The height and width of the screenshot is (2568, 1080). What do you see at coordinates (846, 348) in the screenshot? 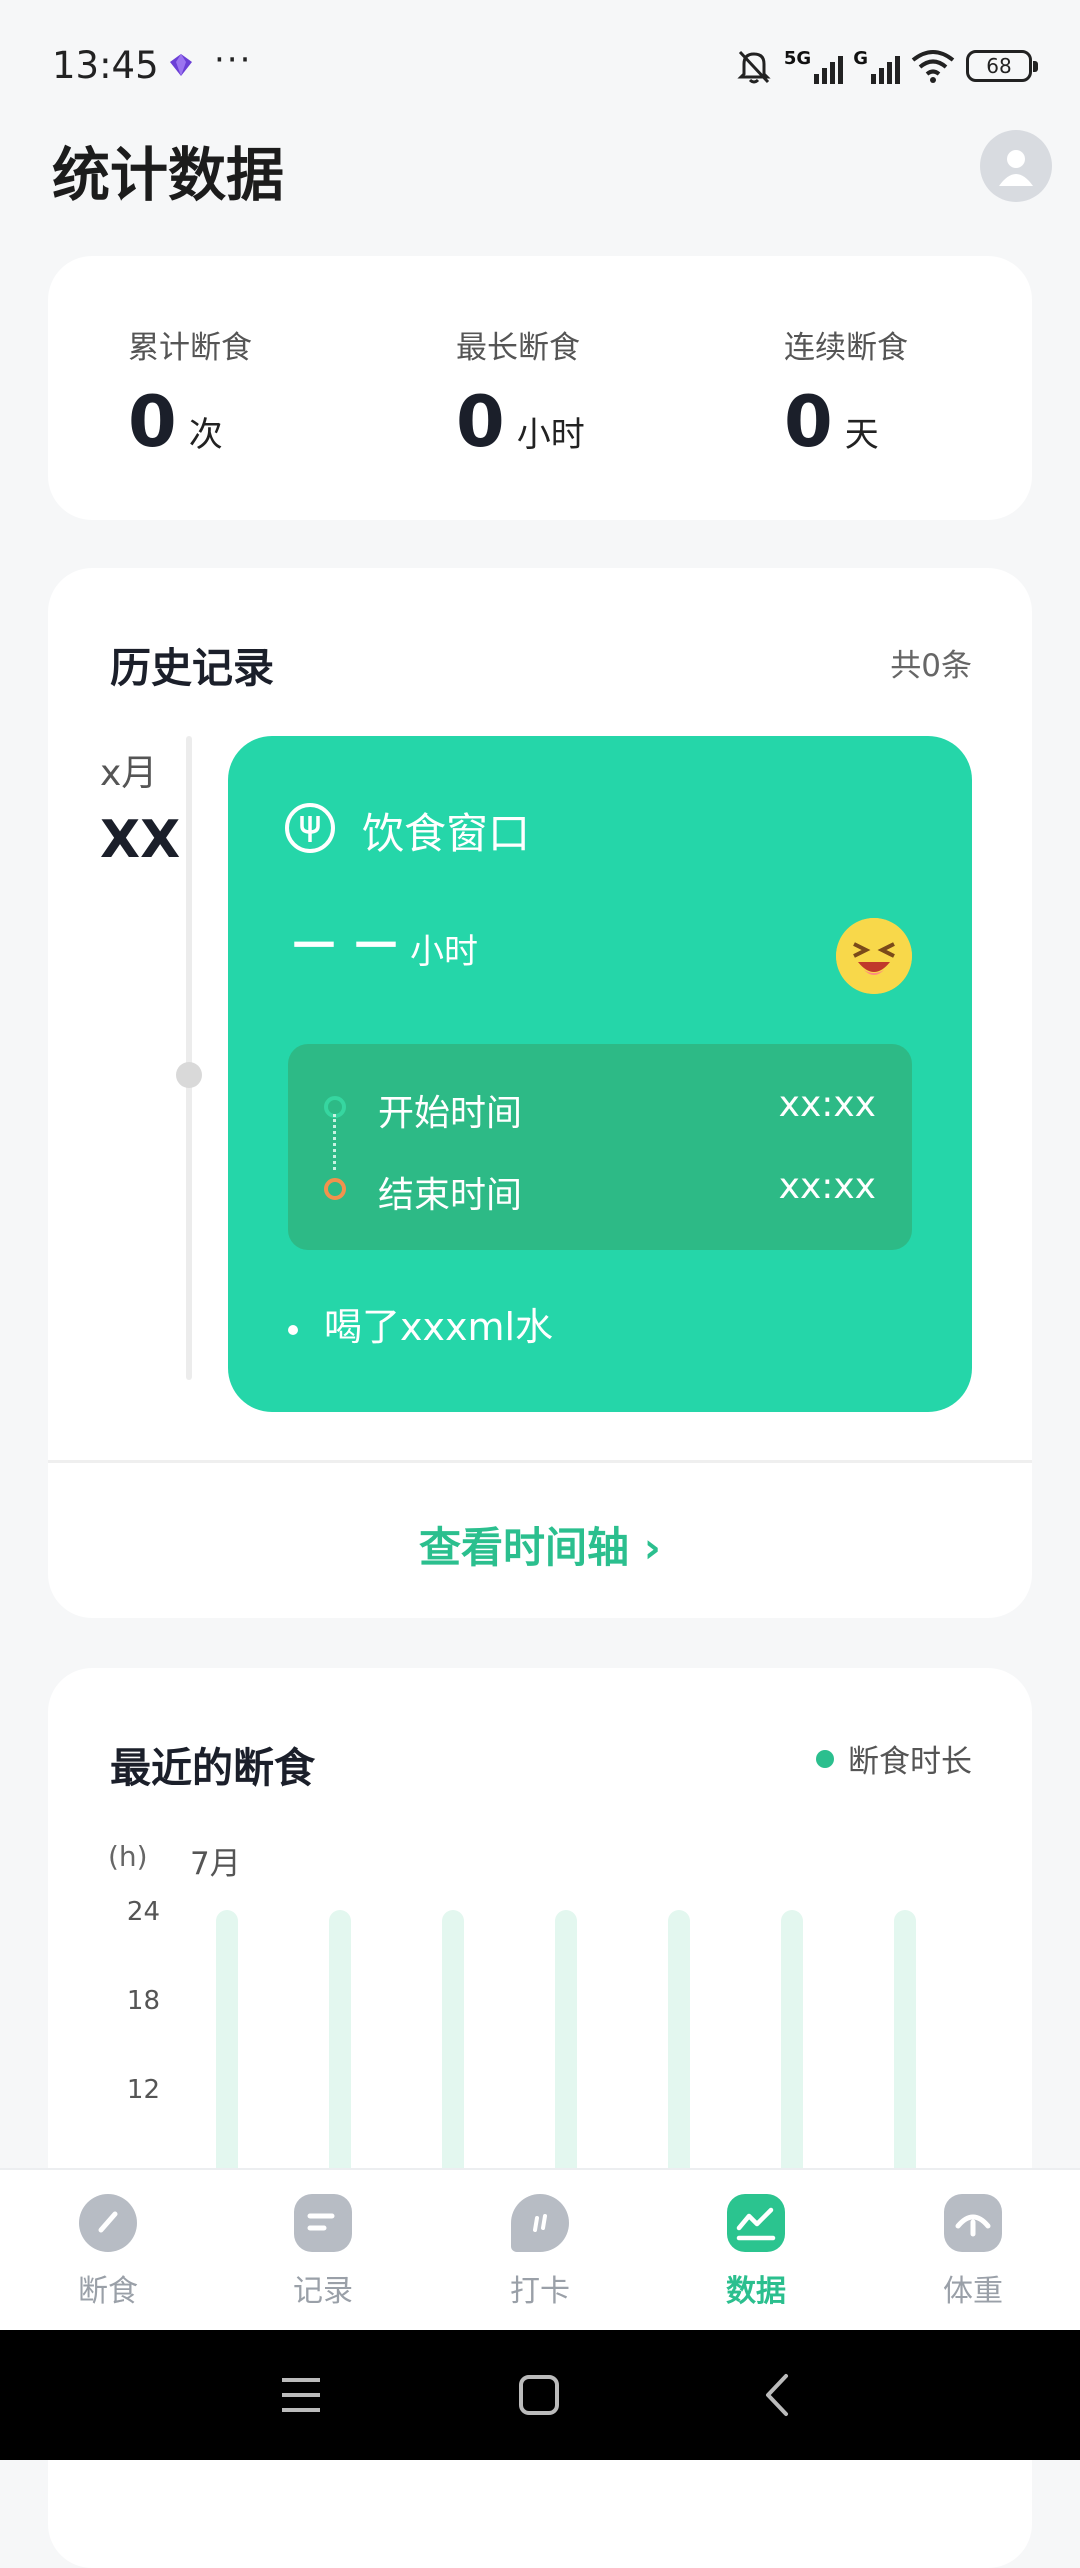
I see `stat-label: 连续断食` at bounding box center [846, 348].